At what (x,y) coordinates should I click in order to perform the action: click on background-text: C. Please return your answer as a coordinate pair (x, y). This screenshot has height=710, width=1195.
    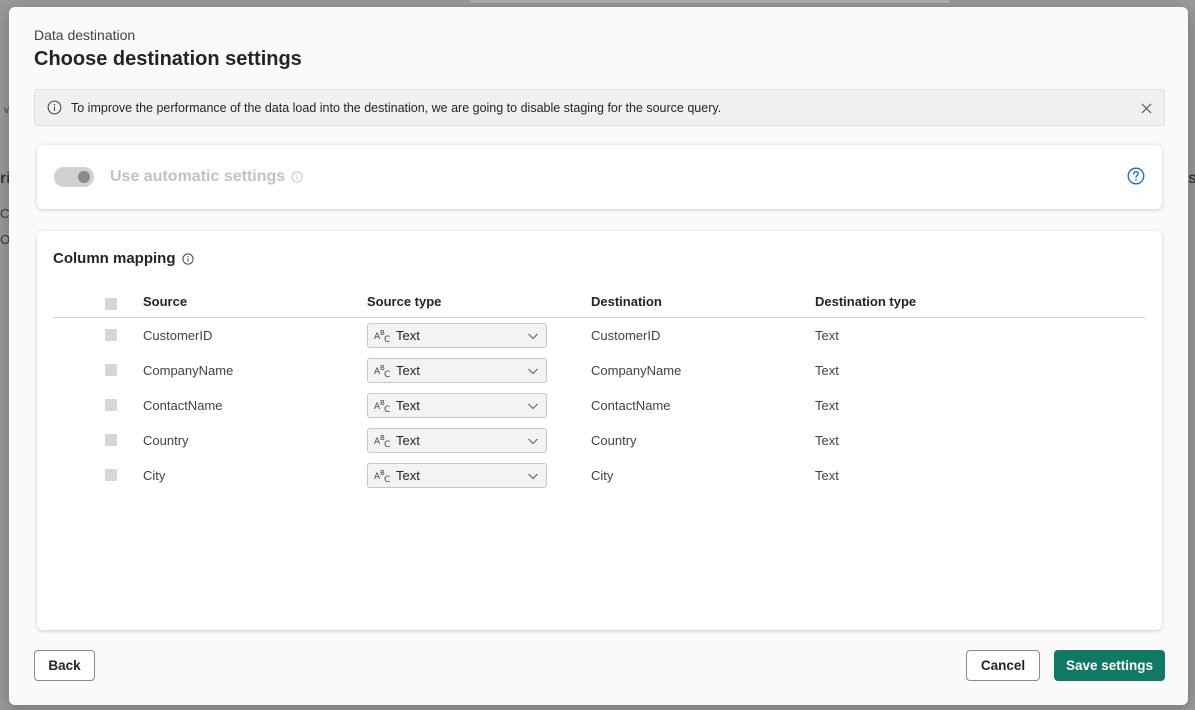
    Looking at the image, I should click on (5, 213).